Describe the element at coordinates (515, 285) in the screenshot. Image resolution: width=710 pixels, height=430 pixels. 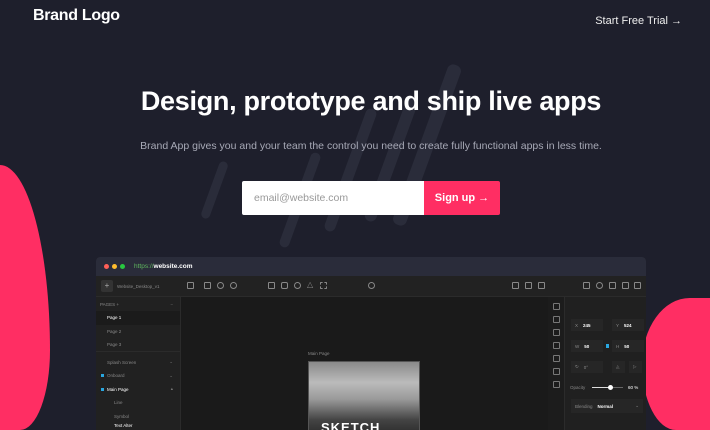
I see `grid-icon` at that location.